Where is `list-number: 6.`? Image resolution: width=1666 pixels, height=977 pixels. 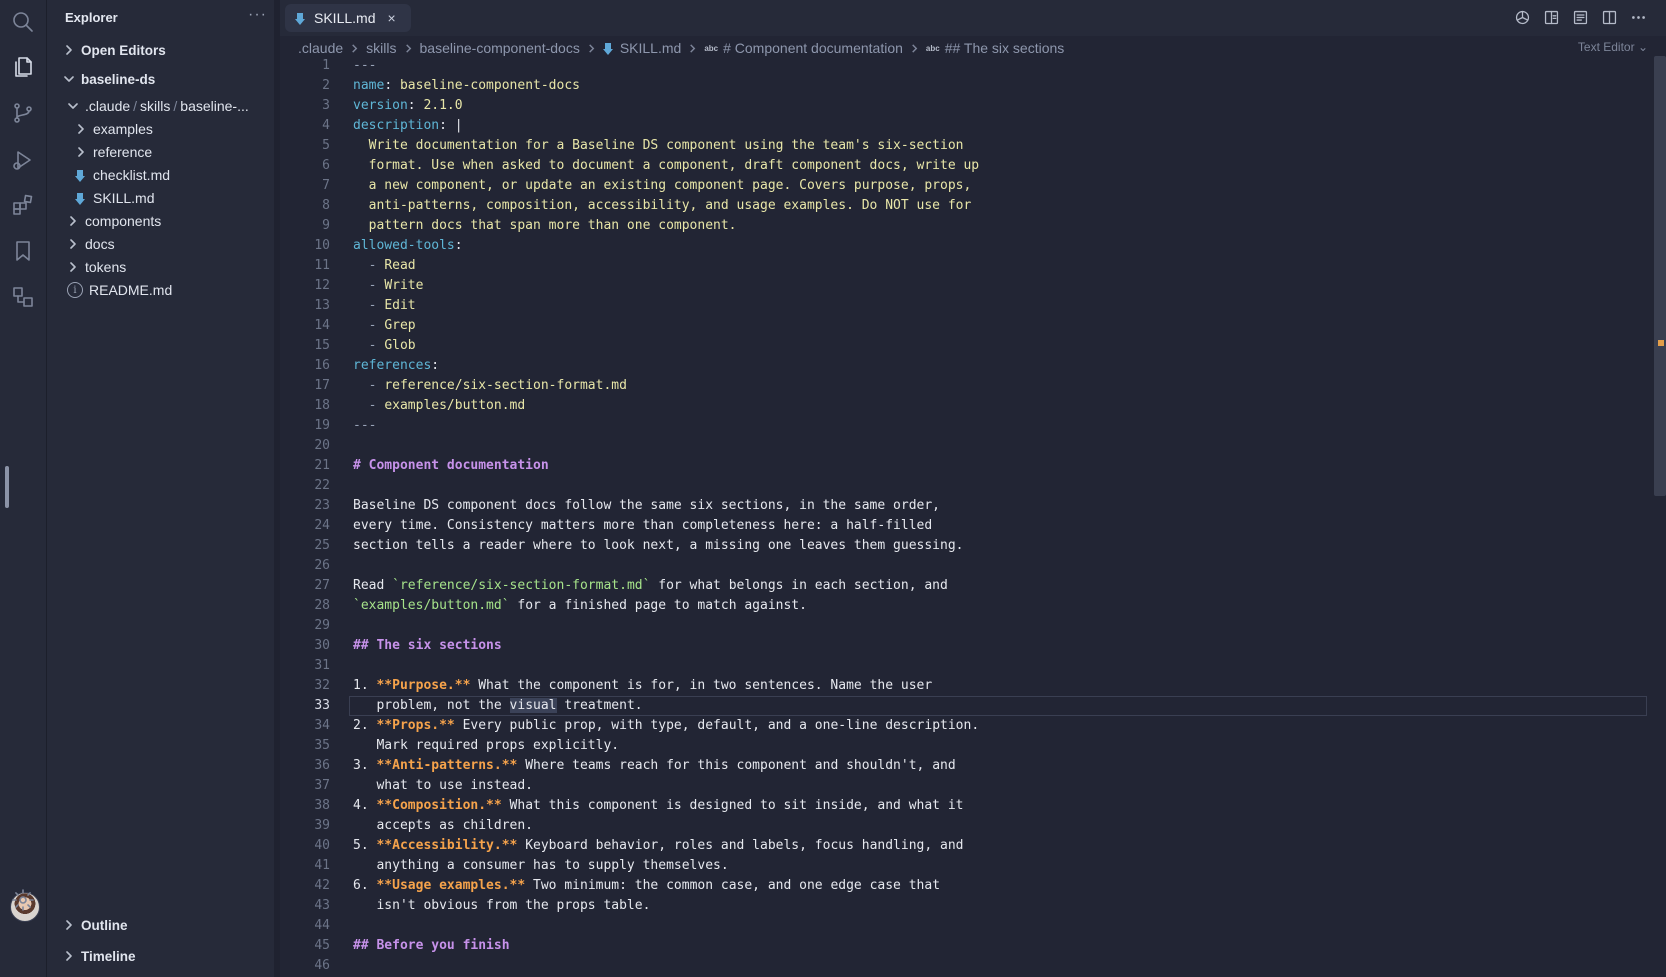
list-number: 6. is located at coordinates (365, 885).